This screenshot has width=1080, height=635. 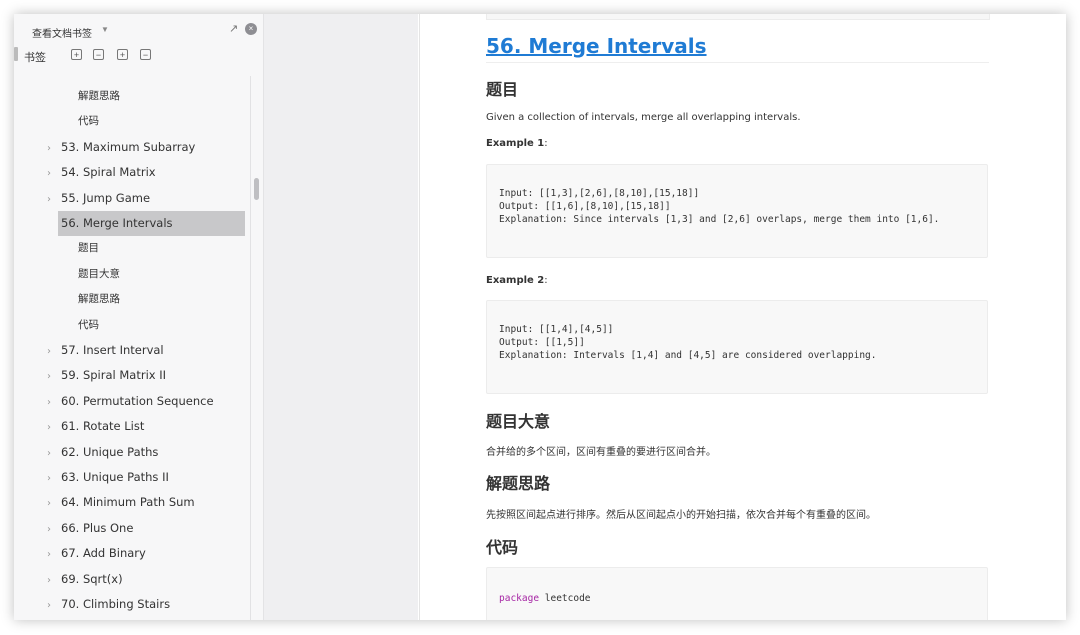 What do you see at coordinates (128, 146) in the screenshot?
I see `bookmark-label: 53. Maximum Subarray` at bounding box center [128, 146].